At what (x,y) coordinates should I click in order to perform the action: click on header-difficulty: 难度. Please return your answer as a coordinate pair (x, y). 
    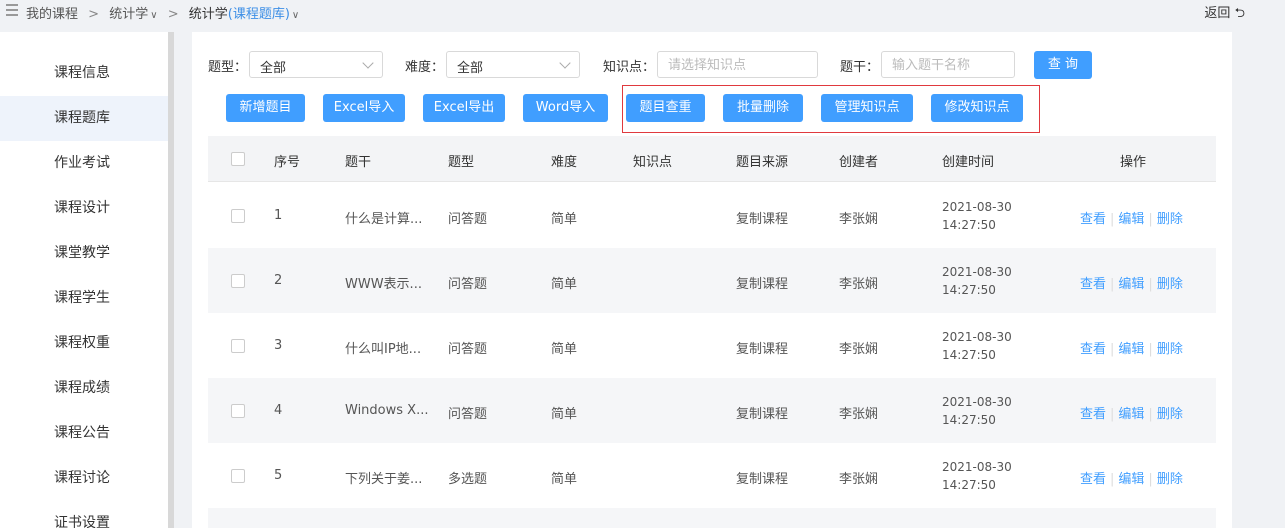
    Looking at the image, I should click on (564, 162).